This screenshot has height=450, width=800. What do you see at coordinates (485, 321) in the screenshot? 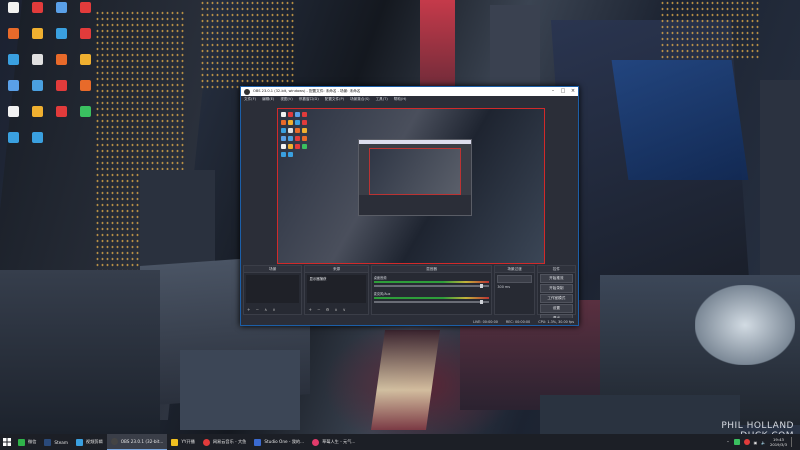
I see `status-live: LIVE: 00:00:00` at bounding box center [485, 321].